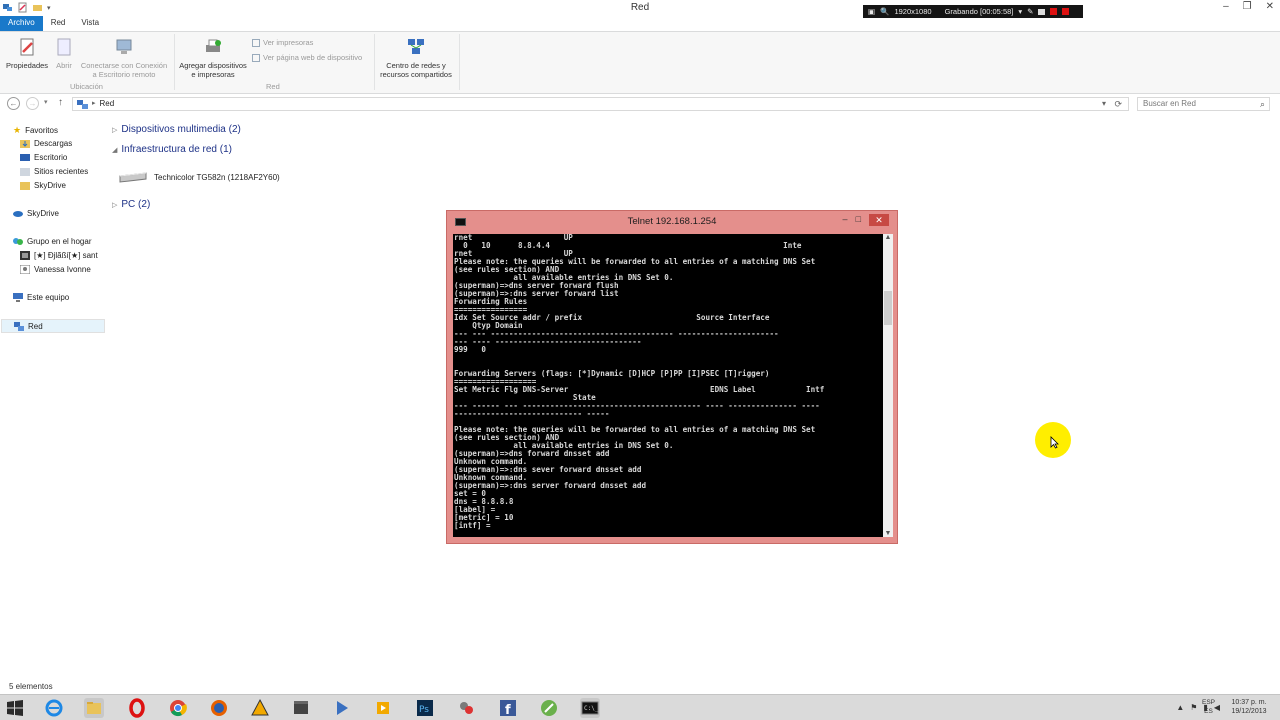  What do you see at coordinates (871, 11) in the screenshot?
I see `record-area-icon: ▣` at bounding box center [871, 11].